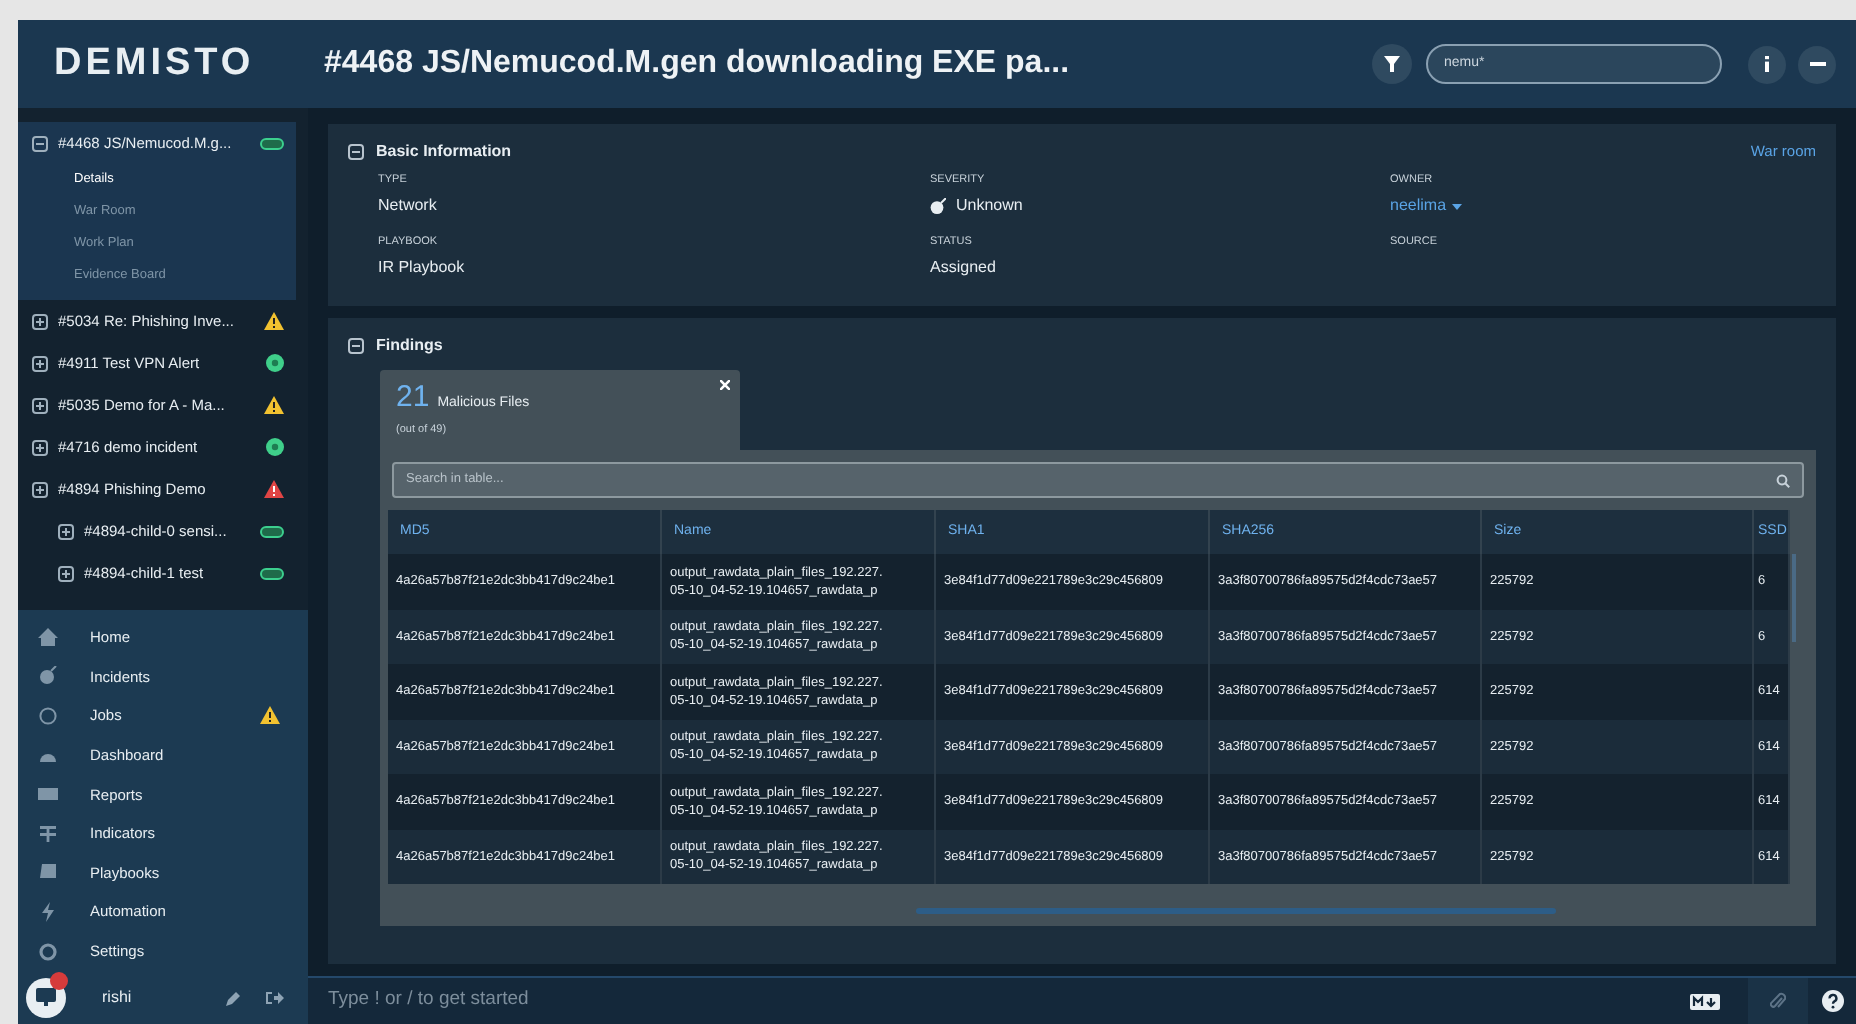 Image resolution: width=1856 pixels, height=1024 pixels. I want to click on section-title: Findings, so click(409, 346).